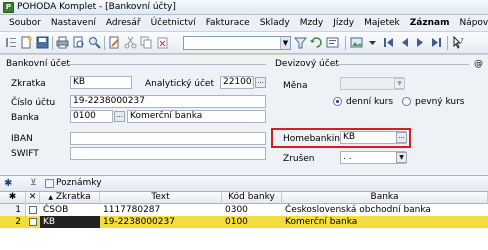 The image size is (488, 250). Describe the element at coordinates (26, 42) in the screenshot. I see `new-record-icon` at that location.